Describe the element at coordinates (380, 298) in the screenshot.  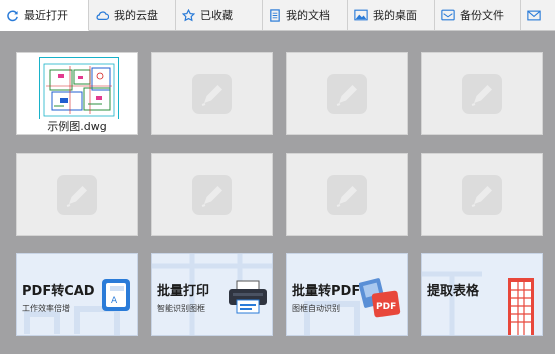
I see `pdf-badge-icon: PDF` at that location.